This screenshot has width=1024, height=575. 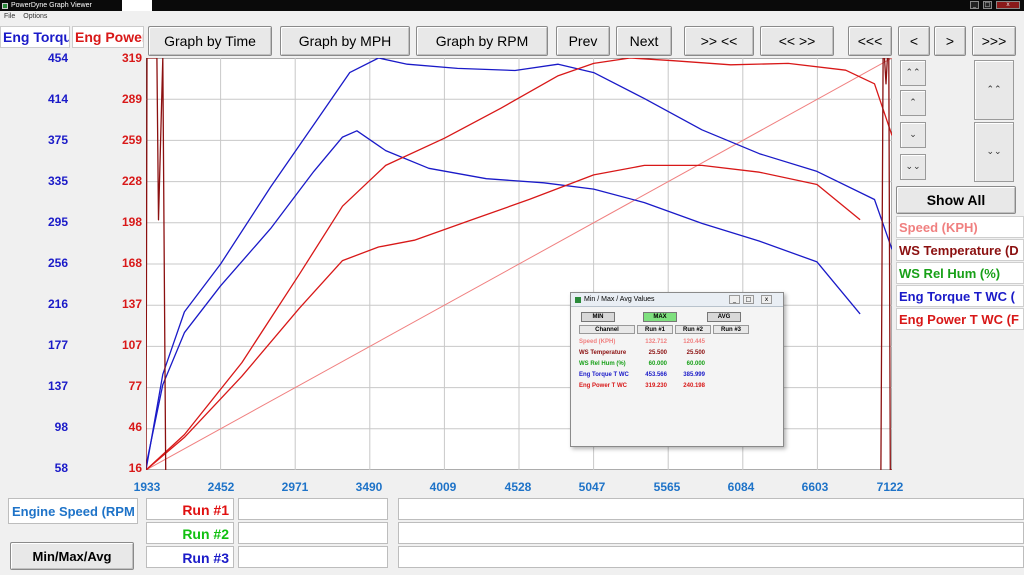 I want to click on menu-file: File, so click(x=9, y=16).